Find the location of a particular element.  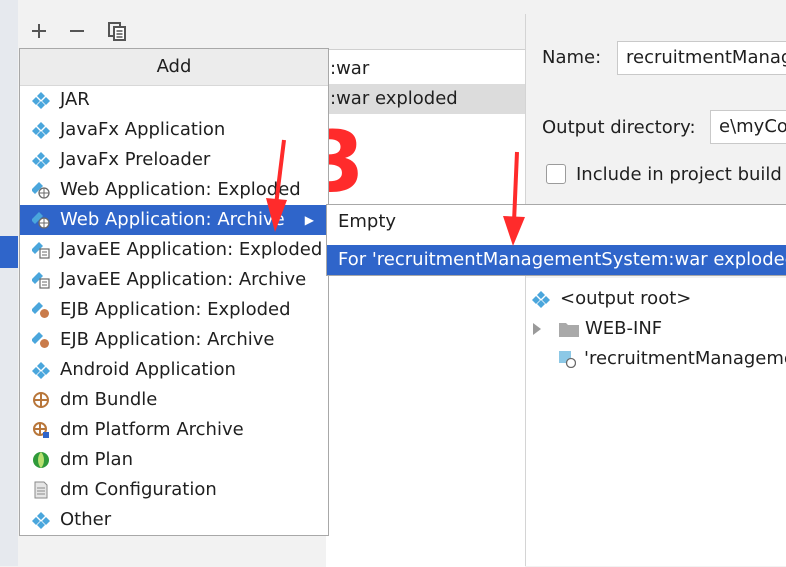

annotation-arrow-left is located at coordinates (276, 185).